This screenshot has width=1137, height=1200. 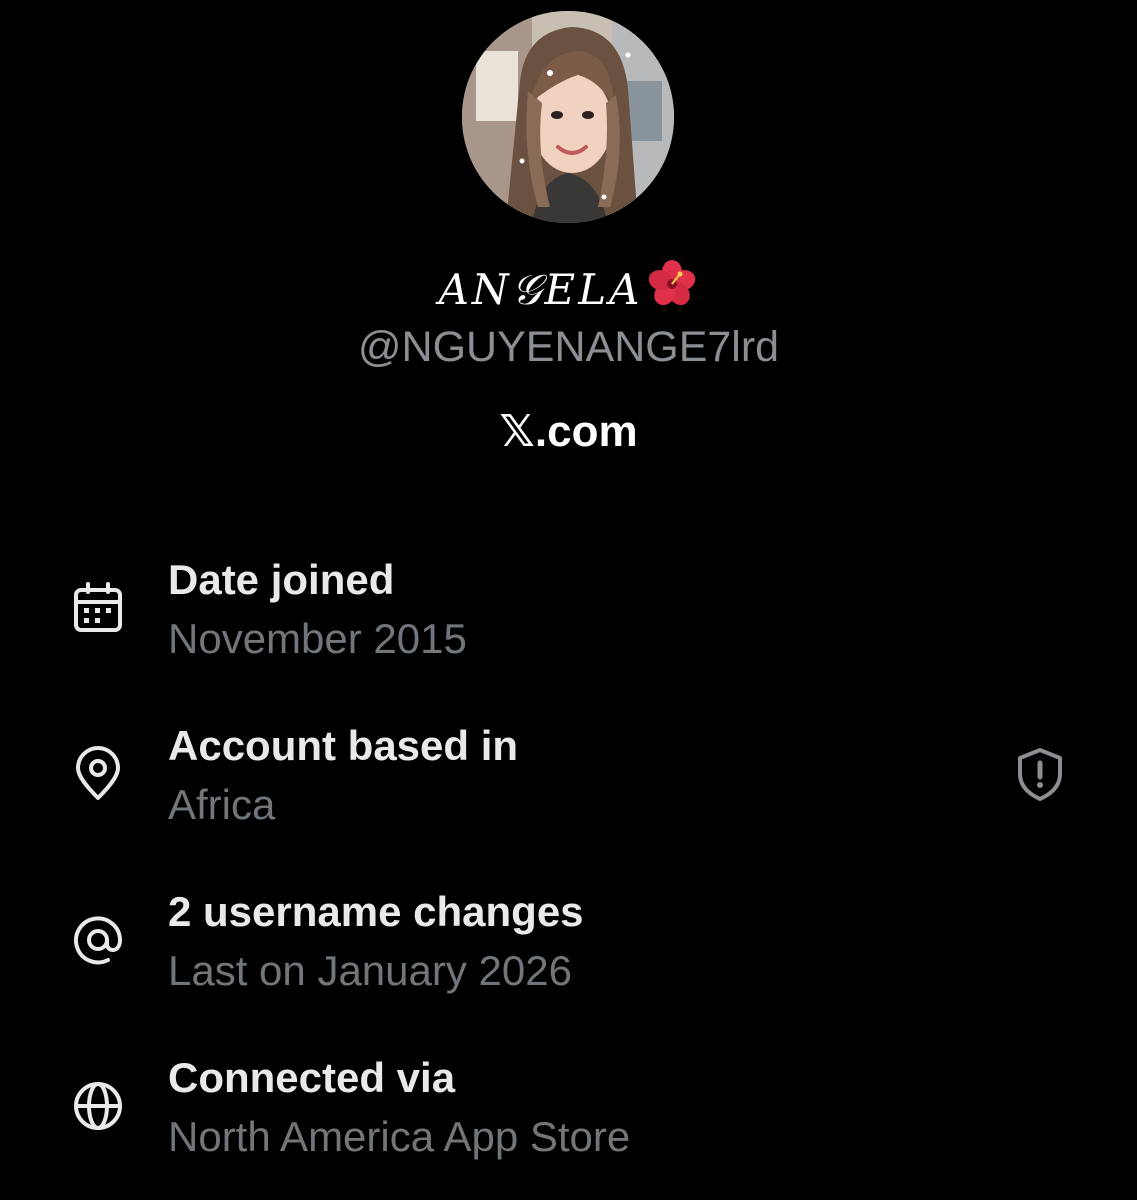 What do you see at coordinates (222, 804) in the screenshot?
I see `row-value: Africa` at bounding box center [222, 804].